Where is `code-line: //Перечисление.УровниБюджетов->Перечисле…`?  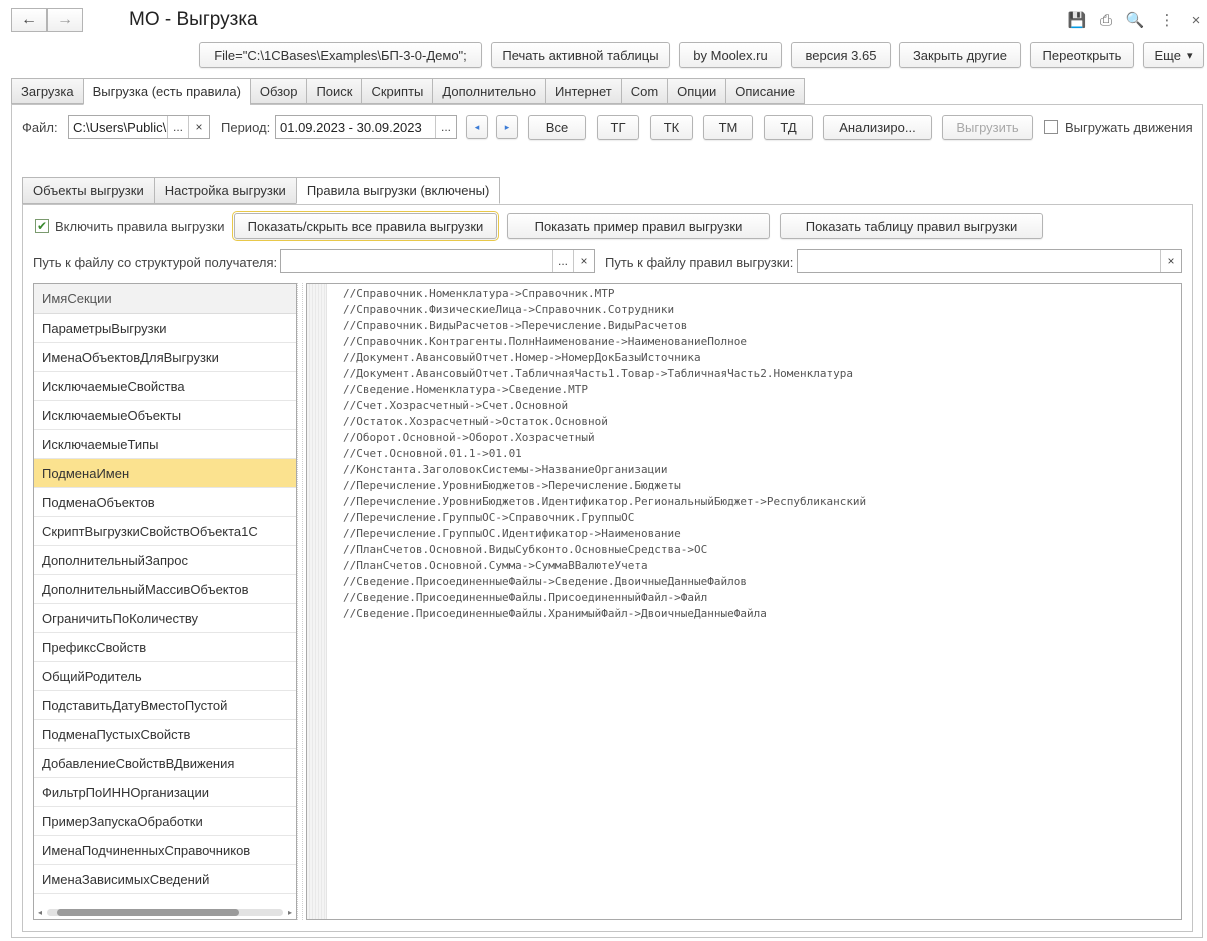 code-line: //Перечисление.УровниБюджетов->Перечисле… is located at coordinates (512, 485).